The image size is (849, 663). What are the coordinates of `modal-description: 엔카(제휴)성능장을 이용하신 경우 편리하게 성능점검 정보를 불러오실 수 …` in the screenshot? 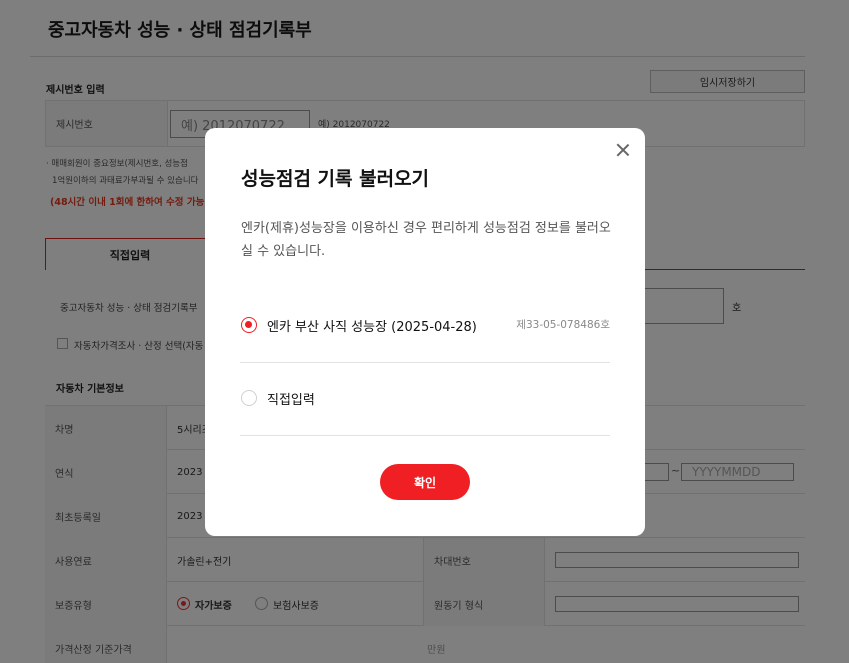 It's located at (426, 240).